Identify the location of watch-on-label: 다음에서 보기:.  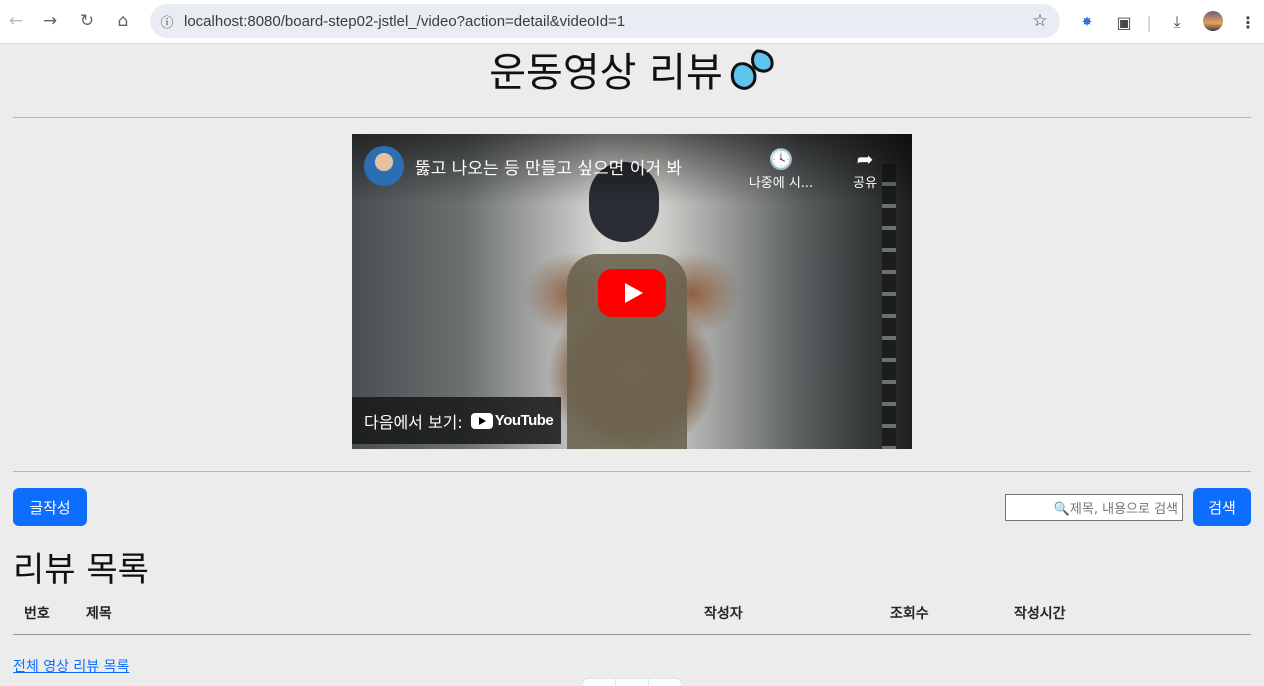
(413, 422).